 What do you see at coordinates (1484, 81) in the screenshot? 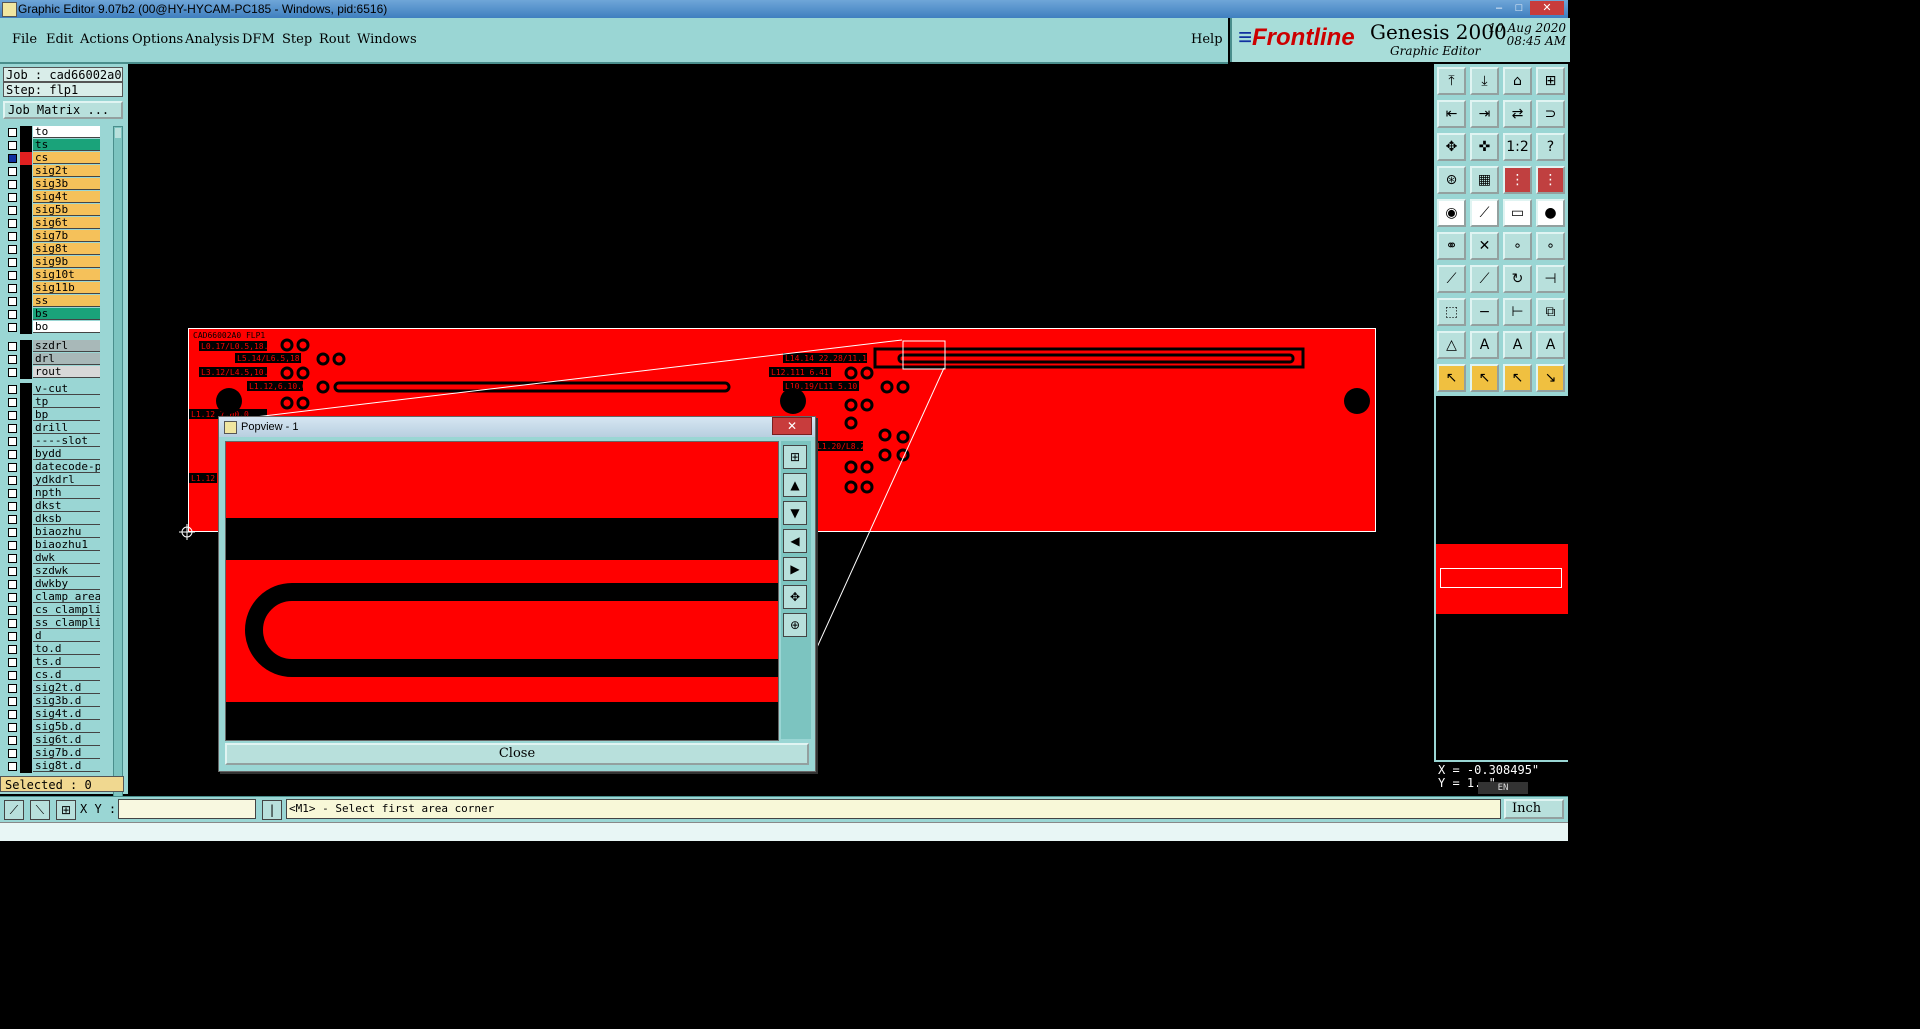
I see `save-icon: ⤓` at bounding box center [1484, 81].